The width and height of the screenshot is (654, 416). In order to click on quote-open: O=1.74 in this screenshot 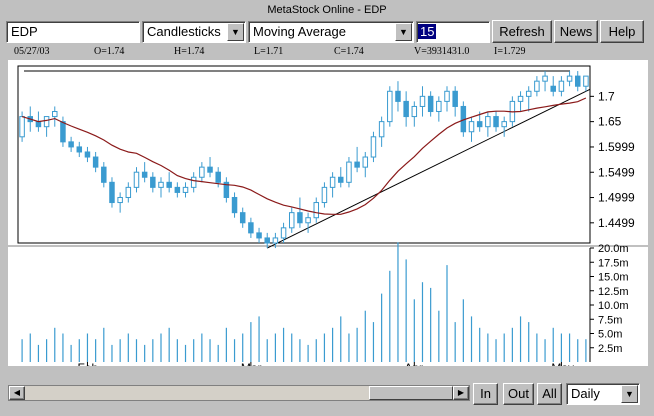, I will do `click(109, 51)`.